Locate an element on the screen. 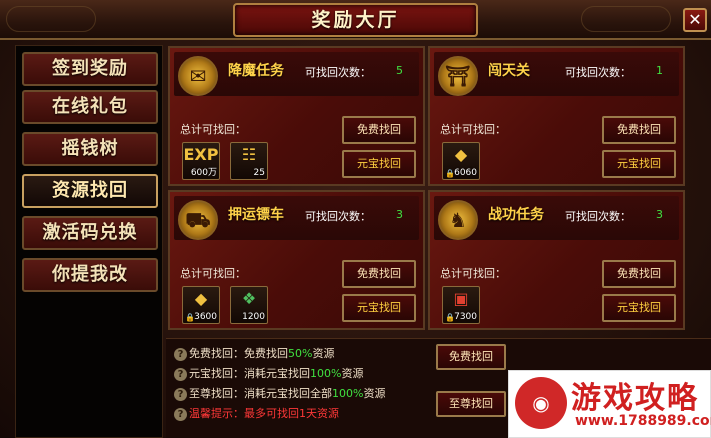 Image resolution: width=711 pixels, height=438 pixels. count-value: 1 is located at coordinates (659, 70).